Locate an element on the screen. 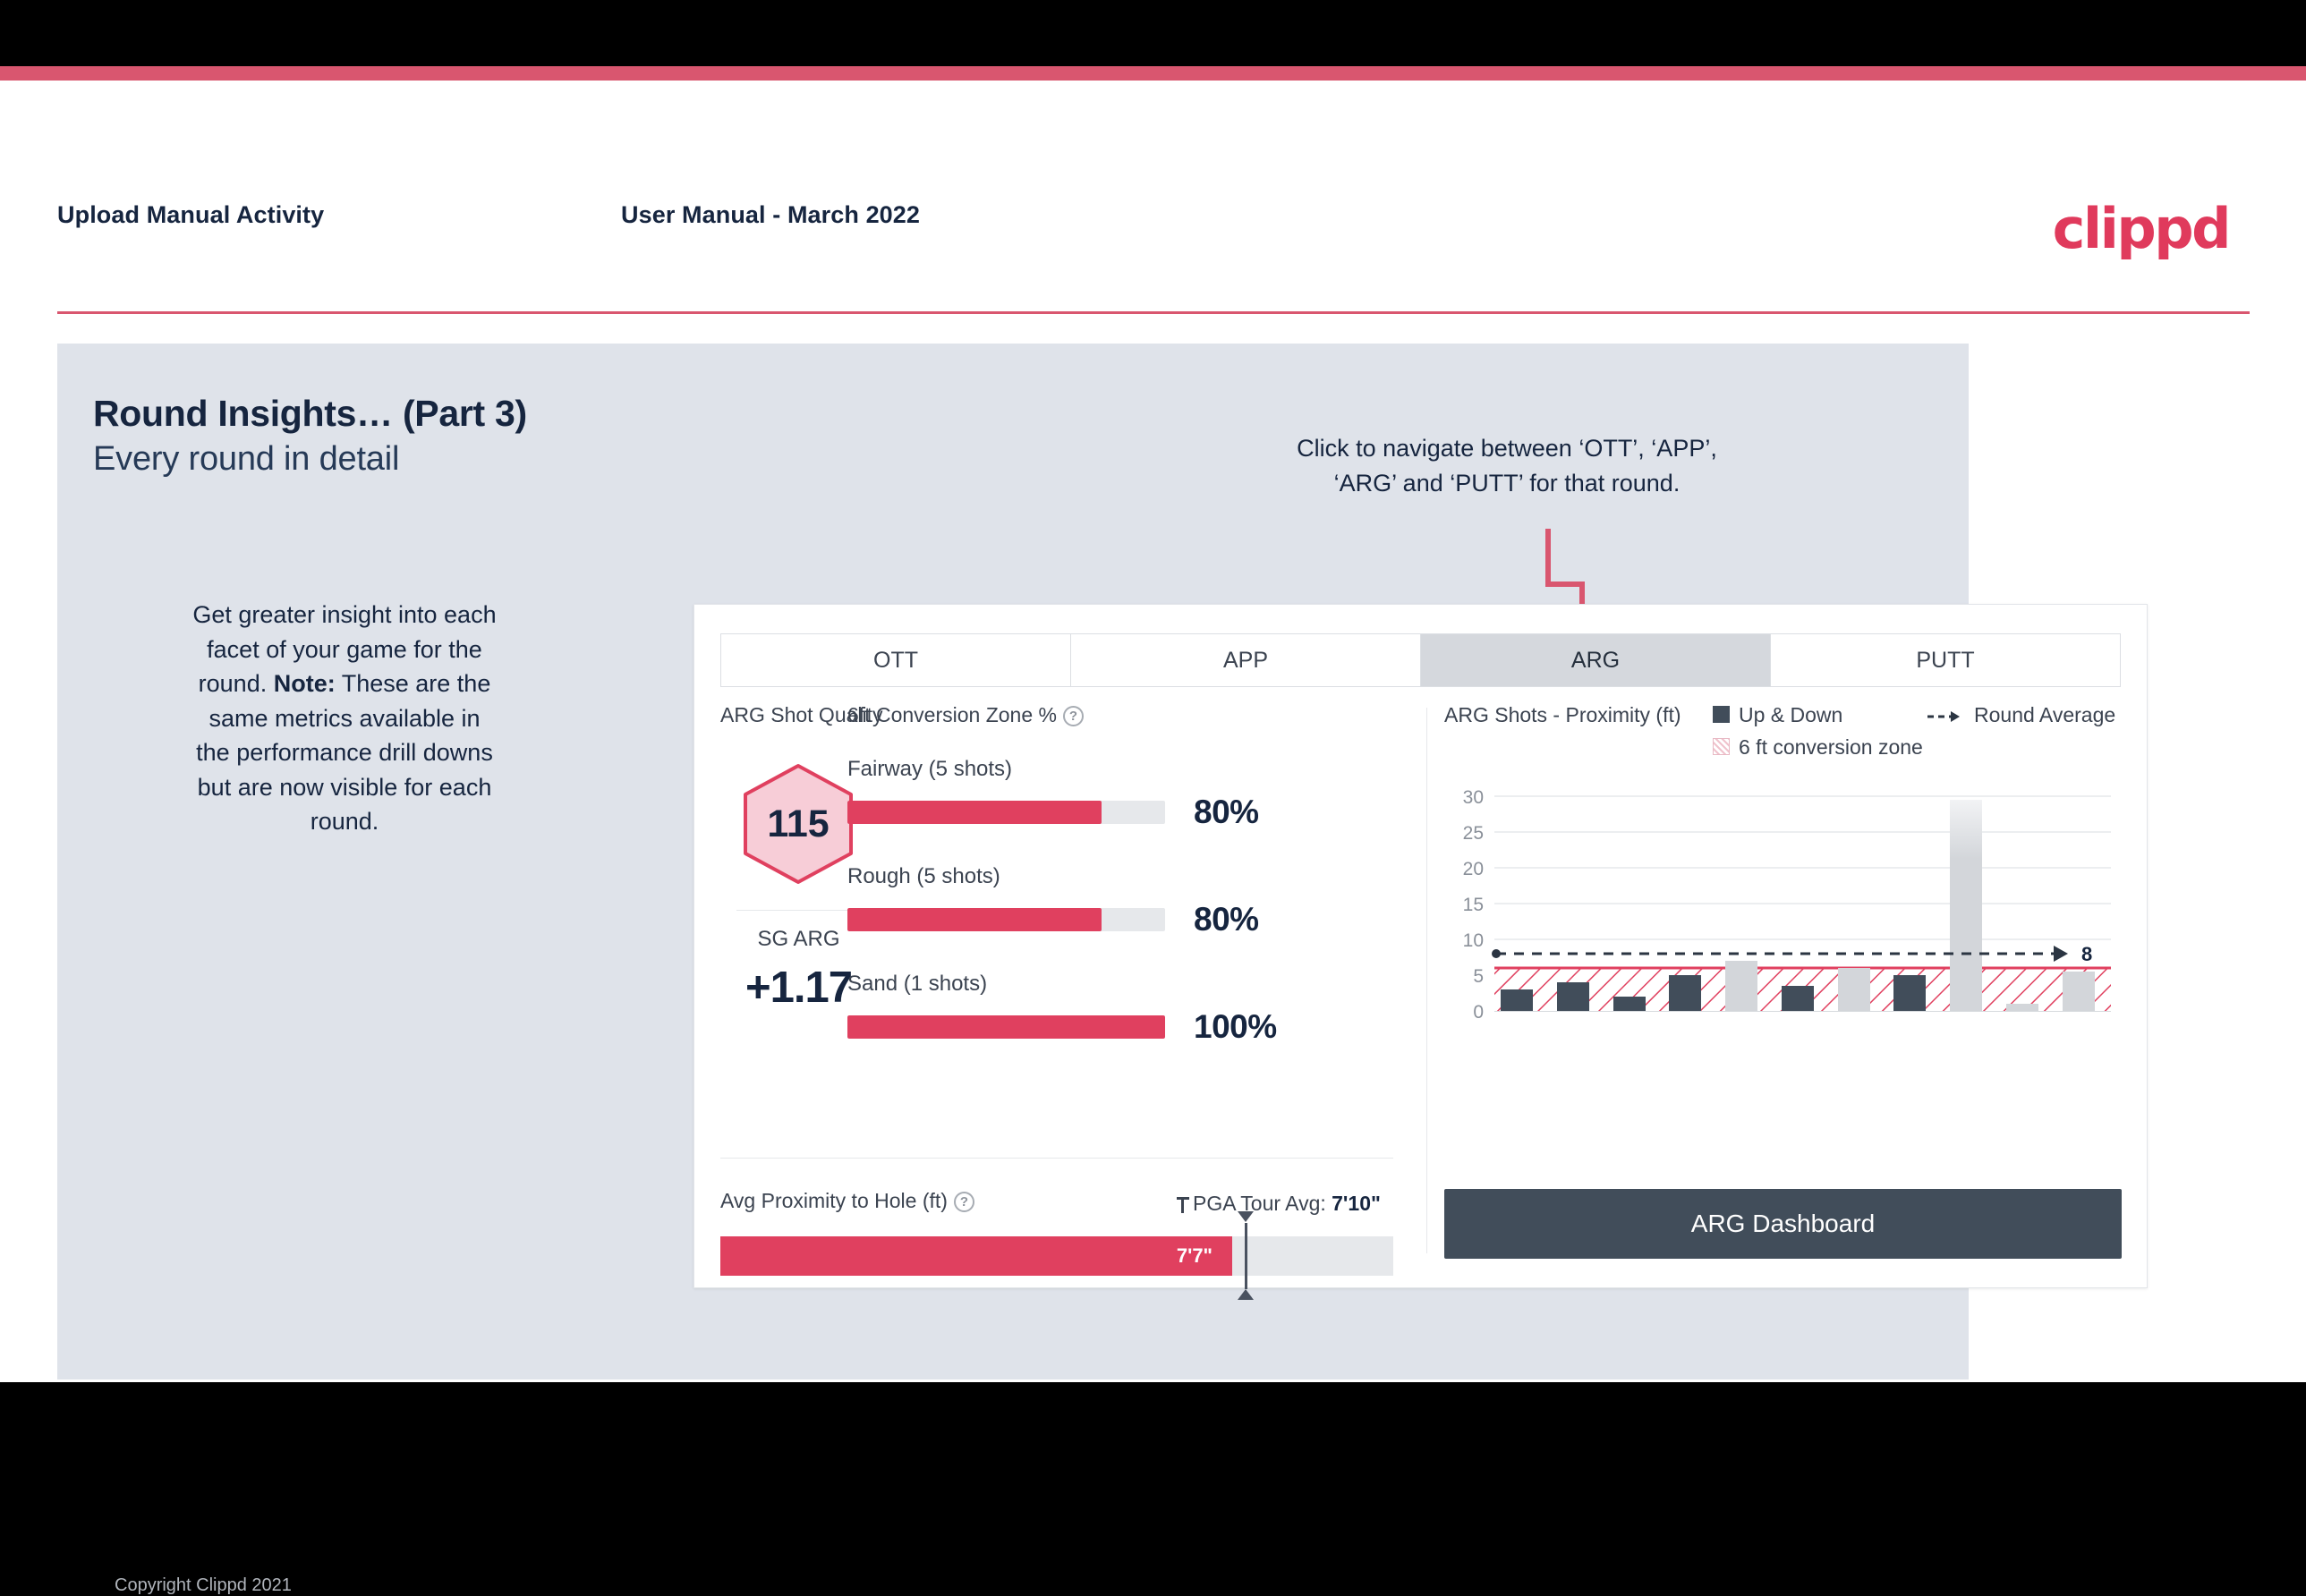  avg-proximity-header: Avg Proximity to Hole (ft)? is located at coordinates (847, 1201).